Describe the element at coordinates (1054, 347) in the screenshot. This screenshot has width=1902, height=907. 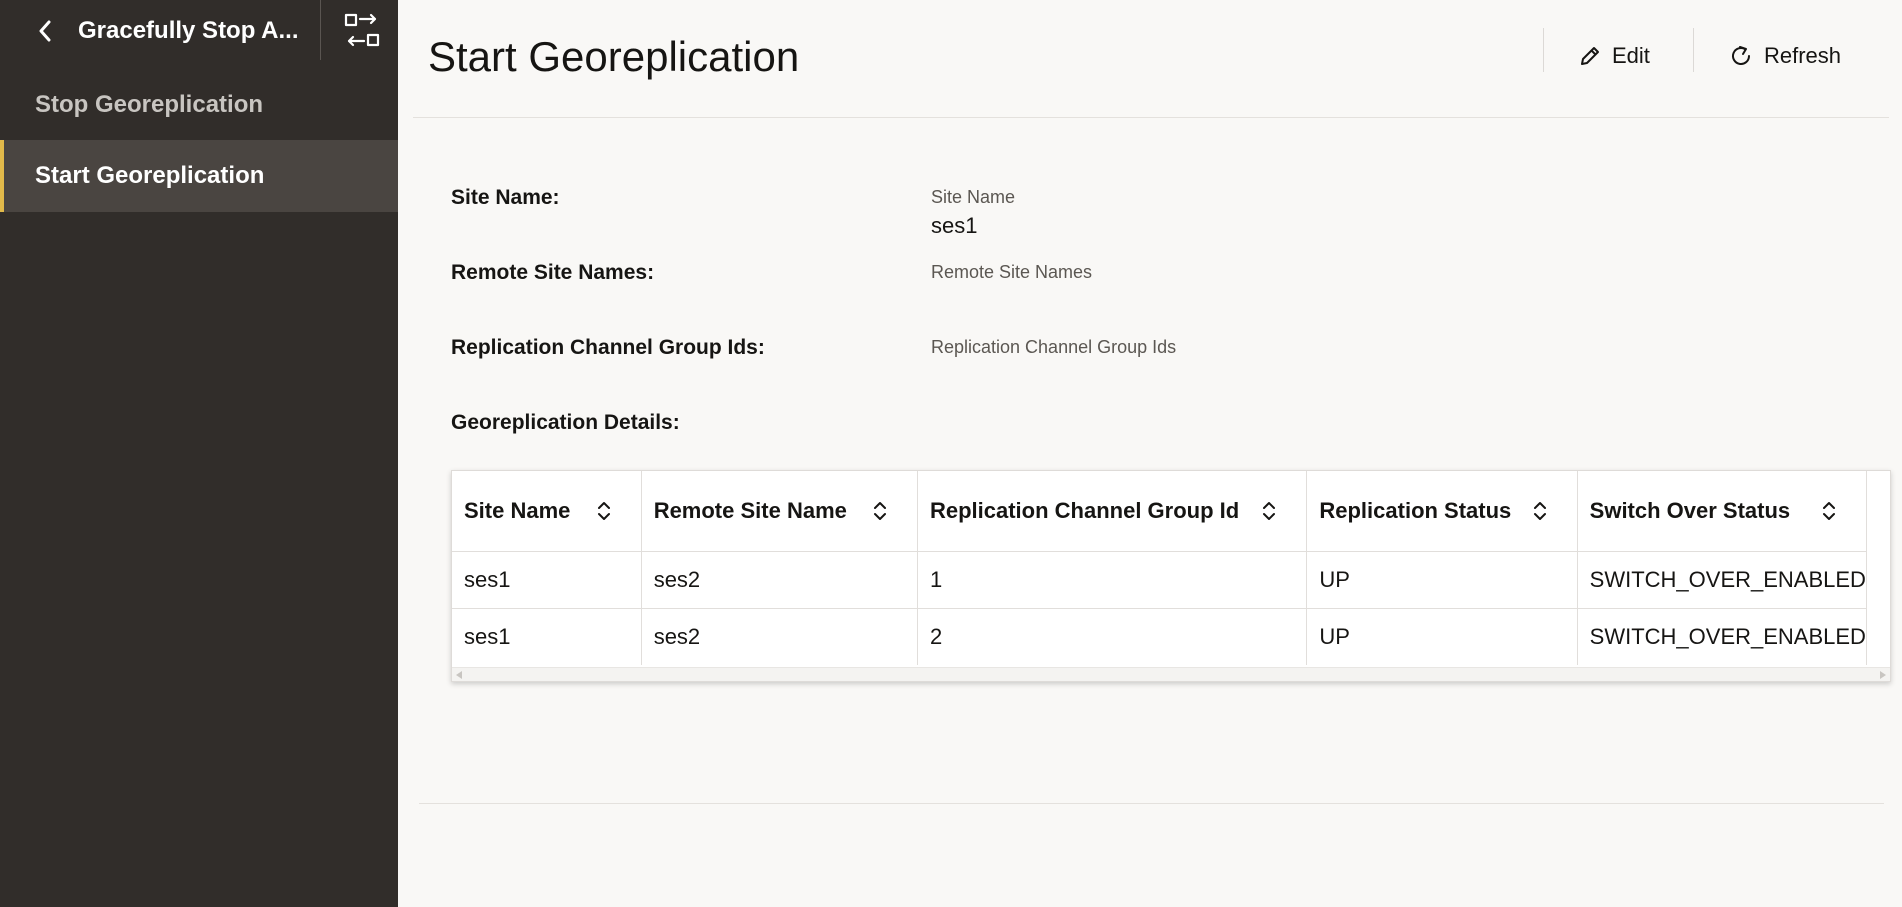
I see `channel-group-ids-hint: Replication Channel Group Ids` at that location.